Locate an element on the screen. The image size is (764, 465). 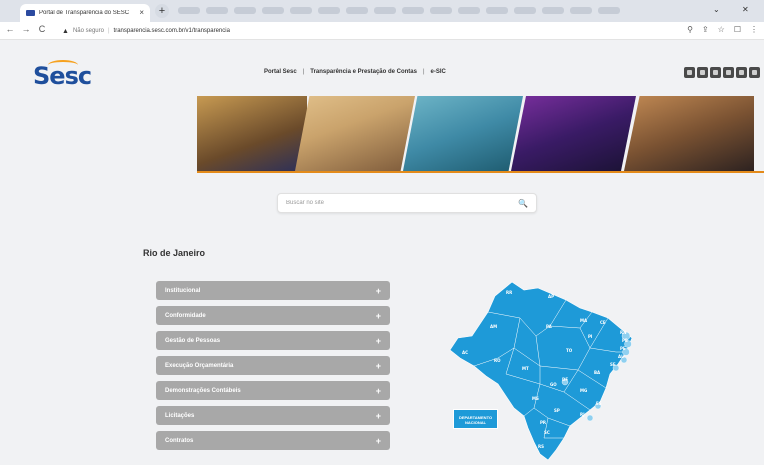
profile-icon: ⋮ is located at coordinates (754, 29).